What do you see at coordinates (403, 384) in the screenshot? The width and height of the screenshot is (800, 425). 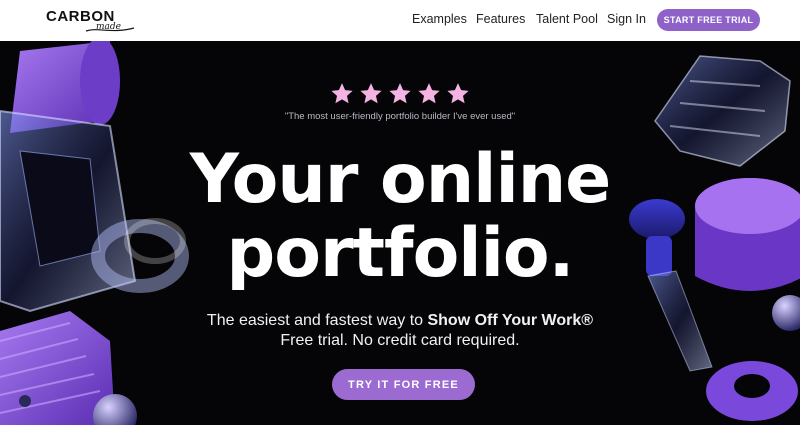 I see `try-it-for-free-button: TRY IT FOR FREE` at bounding box center [403, 384].